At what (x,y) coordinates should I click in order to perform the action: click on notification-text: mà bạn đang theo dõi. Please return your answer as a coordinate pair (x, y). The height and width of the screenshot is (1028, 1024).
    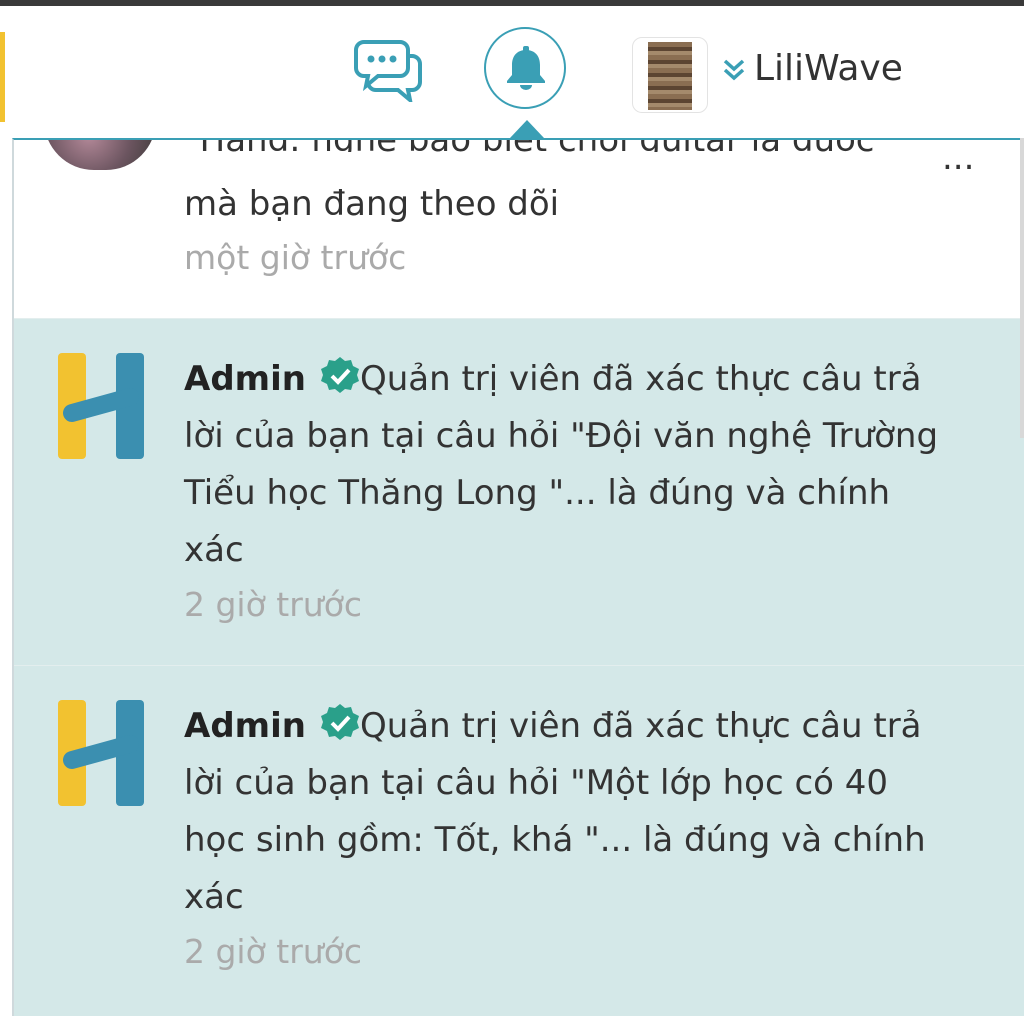
    Looking at the image, I should click on (372, 204).